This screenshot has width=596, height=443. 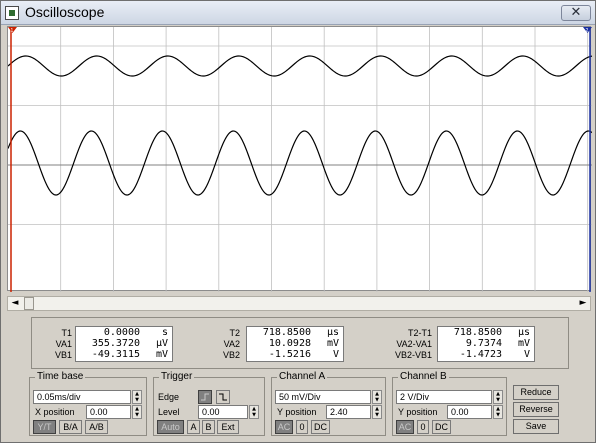 I want to click on channel-b-ac-button: AC, so click(x=405, y=427).